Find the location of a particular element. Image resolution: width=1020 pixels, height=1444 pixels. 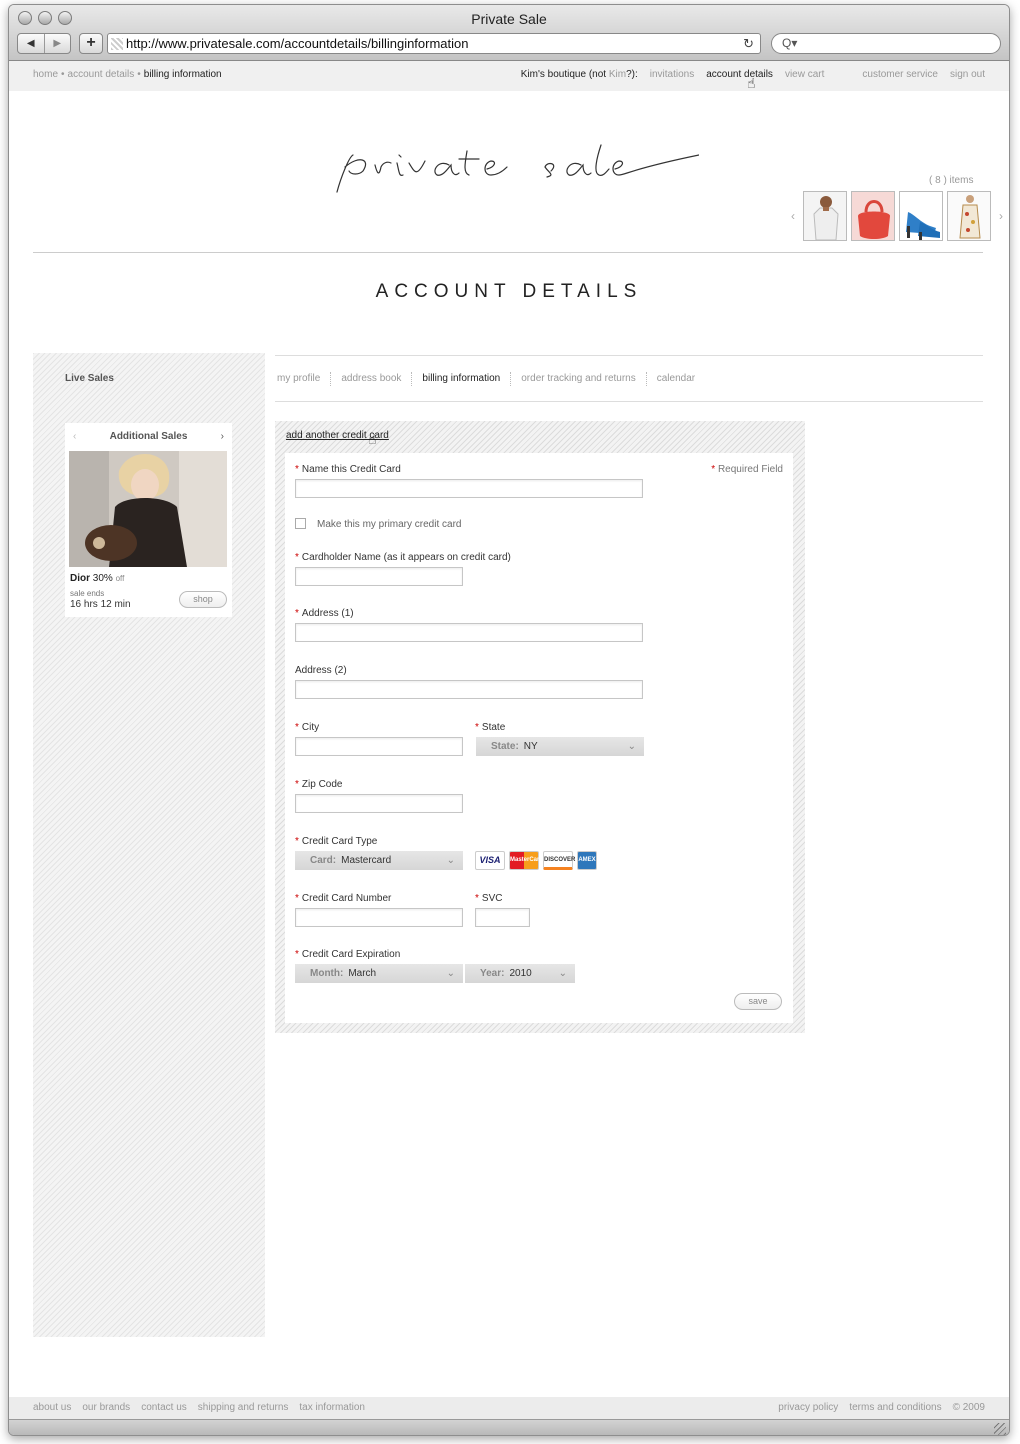

address2-field is located at coordinates (469, 689).